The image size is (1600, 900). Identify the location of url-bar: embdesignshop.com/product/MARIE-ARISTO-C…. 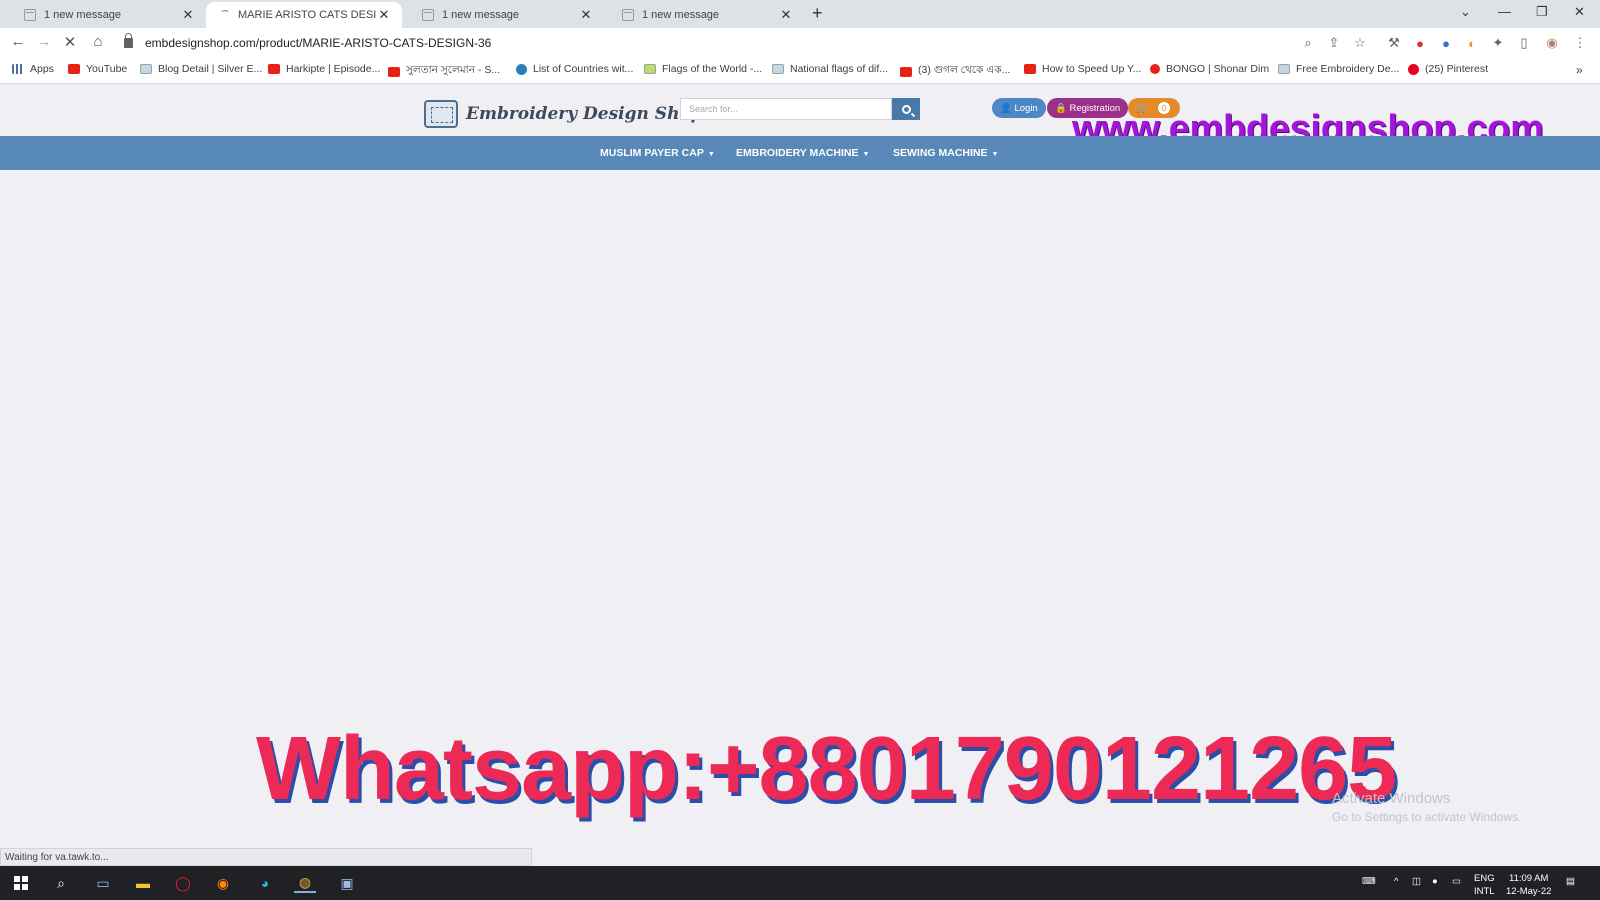
(714, 43).